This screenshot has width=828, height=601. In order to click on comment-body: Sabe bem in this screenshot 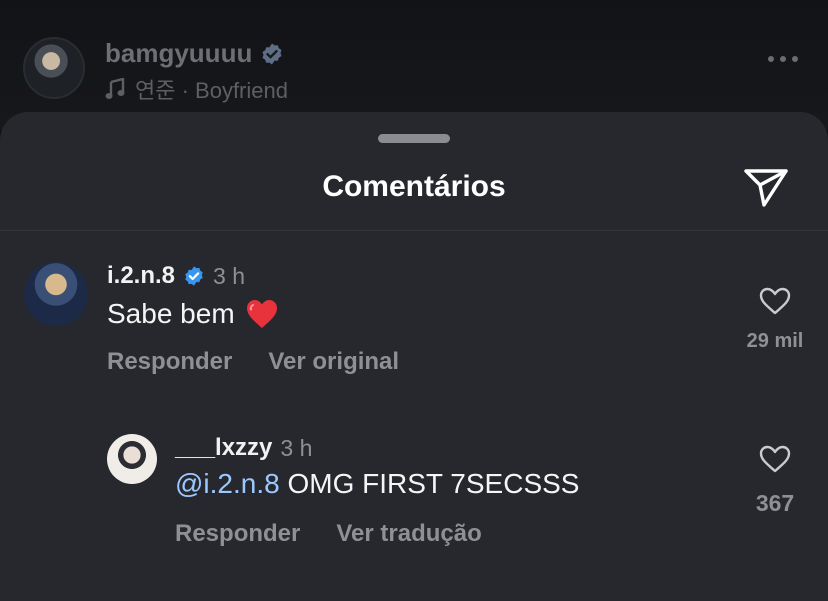, I will do `click(171, 313)`.